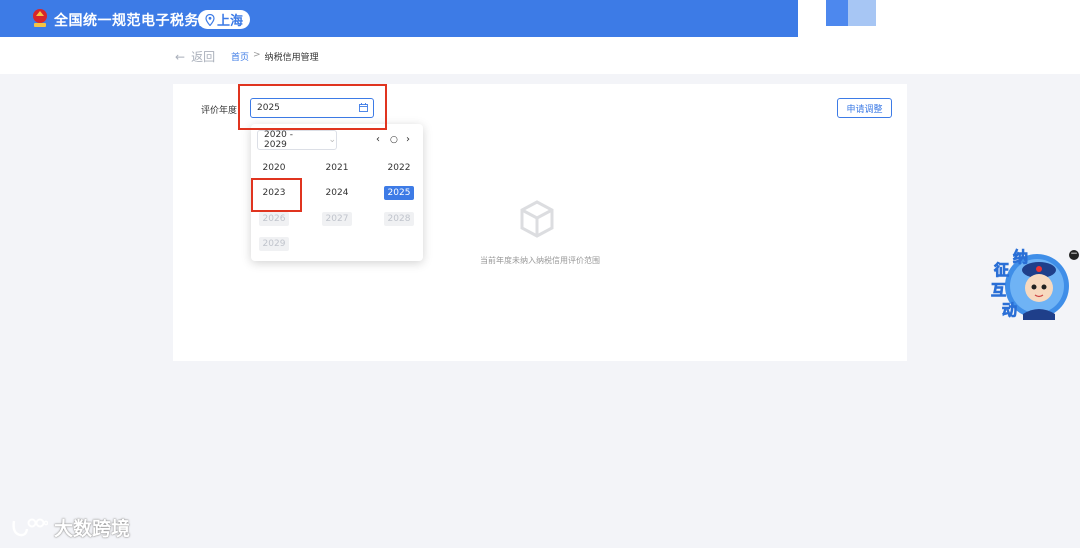 This screenshot has height=548, width=1080. I want to click on breadcrumb-current: 纳税信用管理, so click(291, 58).